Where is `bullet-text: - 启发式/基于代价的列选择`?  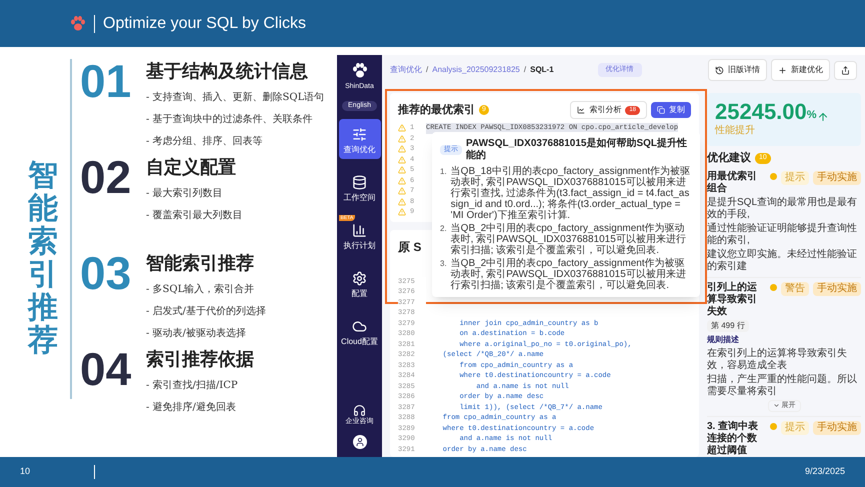 bullet-text: - 启发式/基于代价的列选择 is located at coordinates (206, 311).